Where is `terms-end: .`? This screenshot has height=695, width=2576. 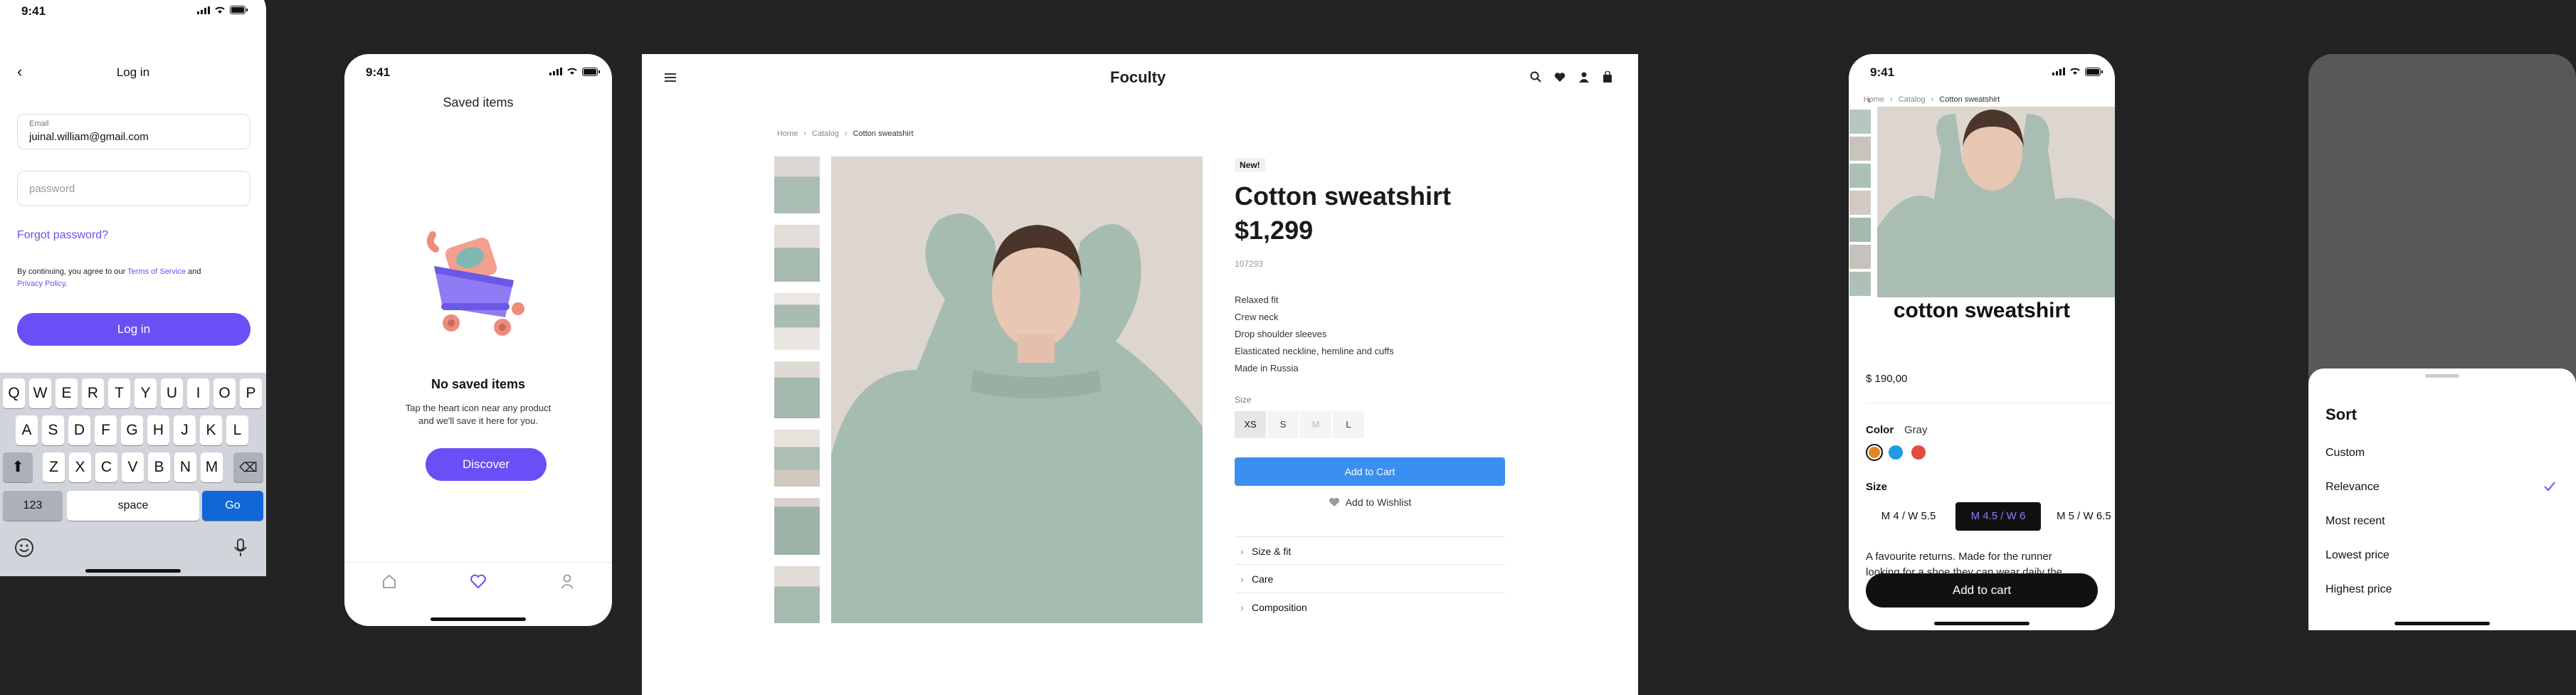
terms-end: . is located at coordinates (66, 284).